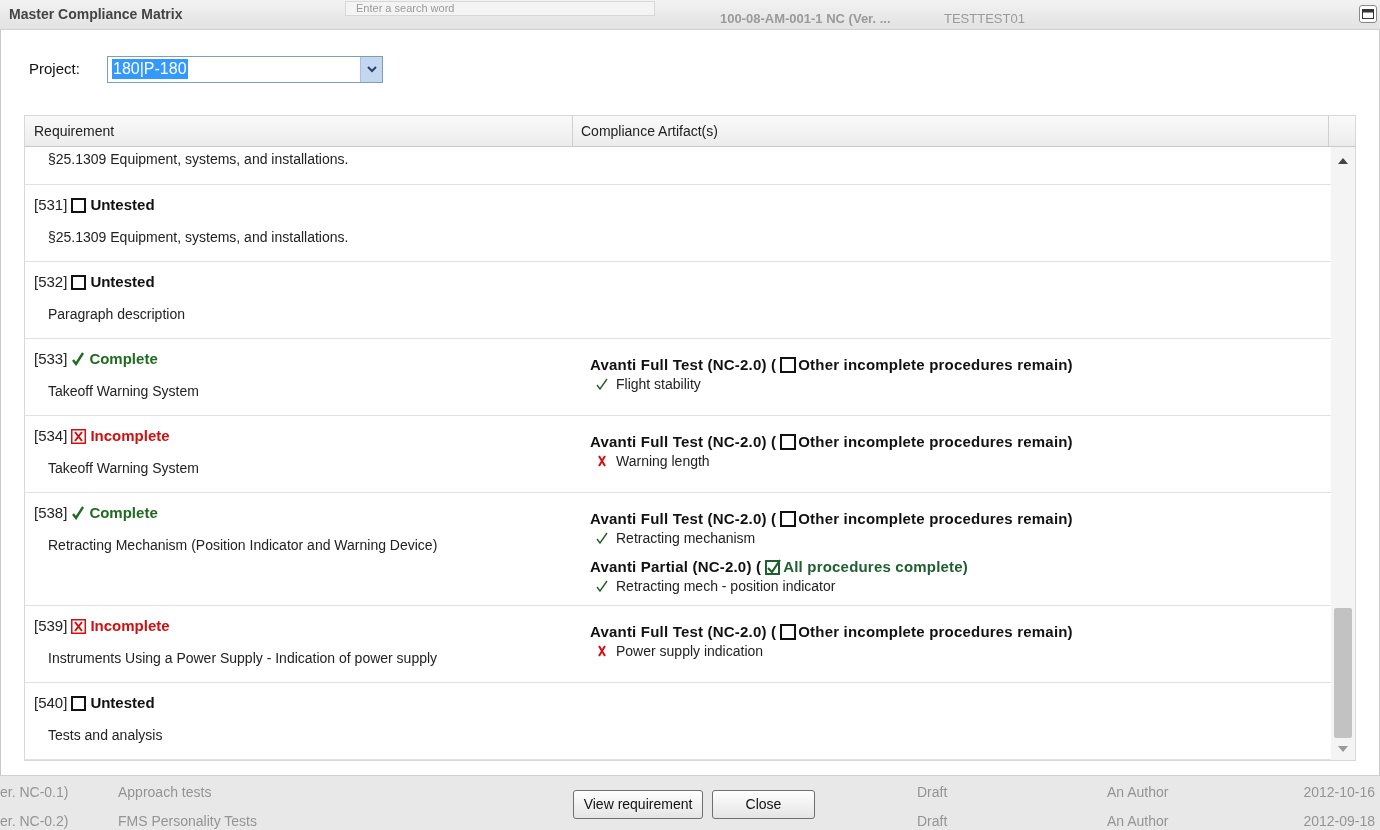  What do you see at coordinates (51, 435) in the screenshot?
I see `requirement-id: [534]` at bounding box center [51, 435].